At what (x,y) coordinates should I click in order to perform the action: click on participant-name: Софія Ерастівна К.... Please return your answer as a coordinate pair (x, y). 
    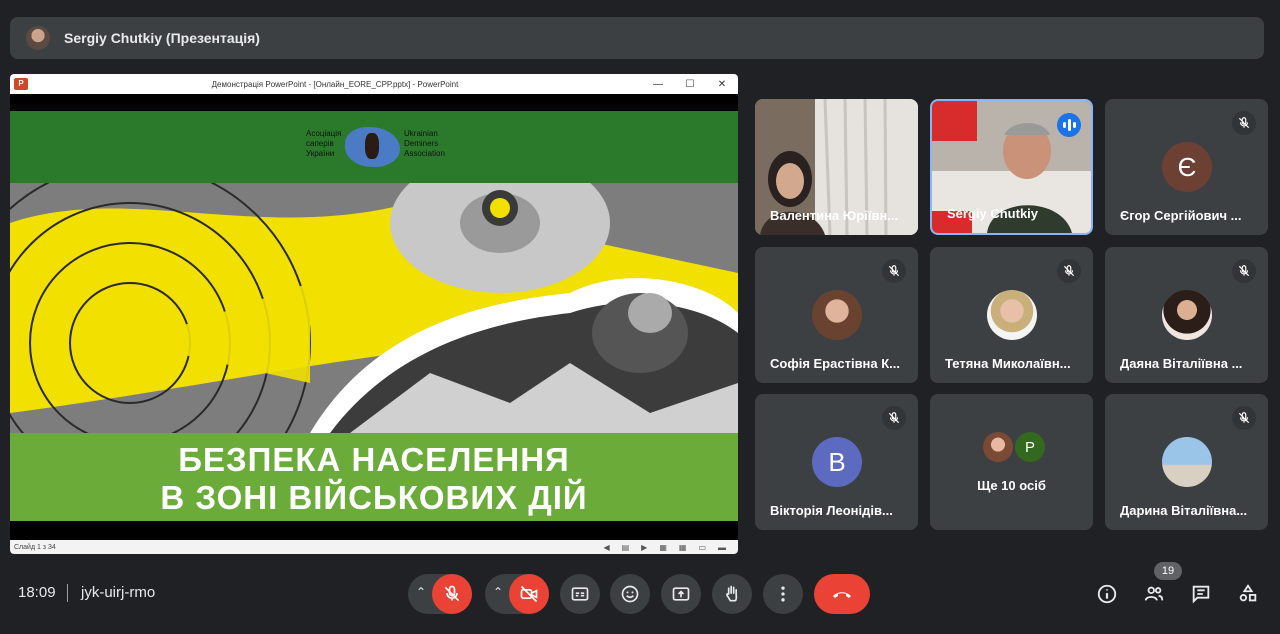
    Looking at the image, I should click on (835, 363).